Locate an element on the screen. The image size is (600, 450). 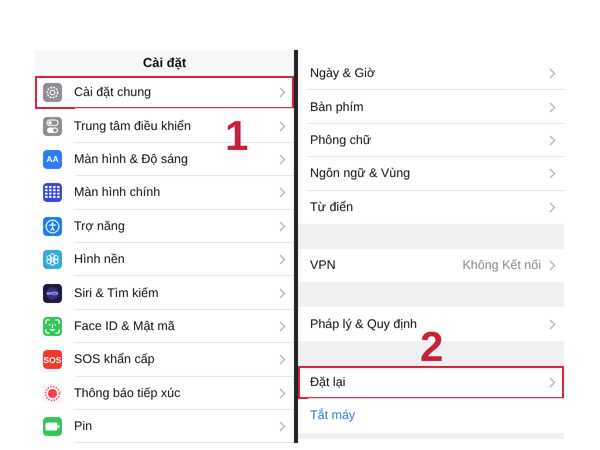
shutdown-link: Tắt máy is located at coordinates (431, 416).